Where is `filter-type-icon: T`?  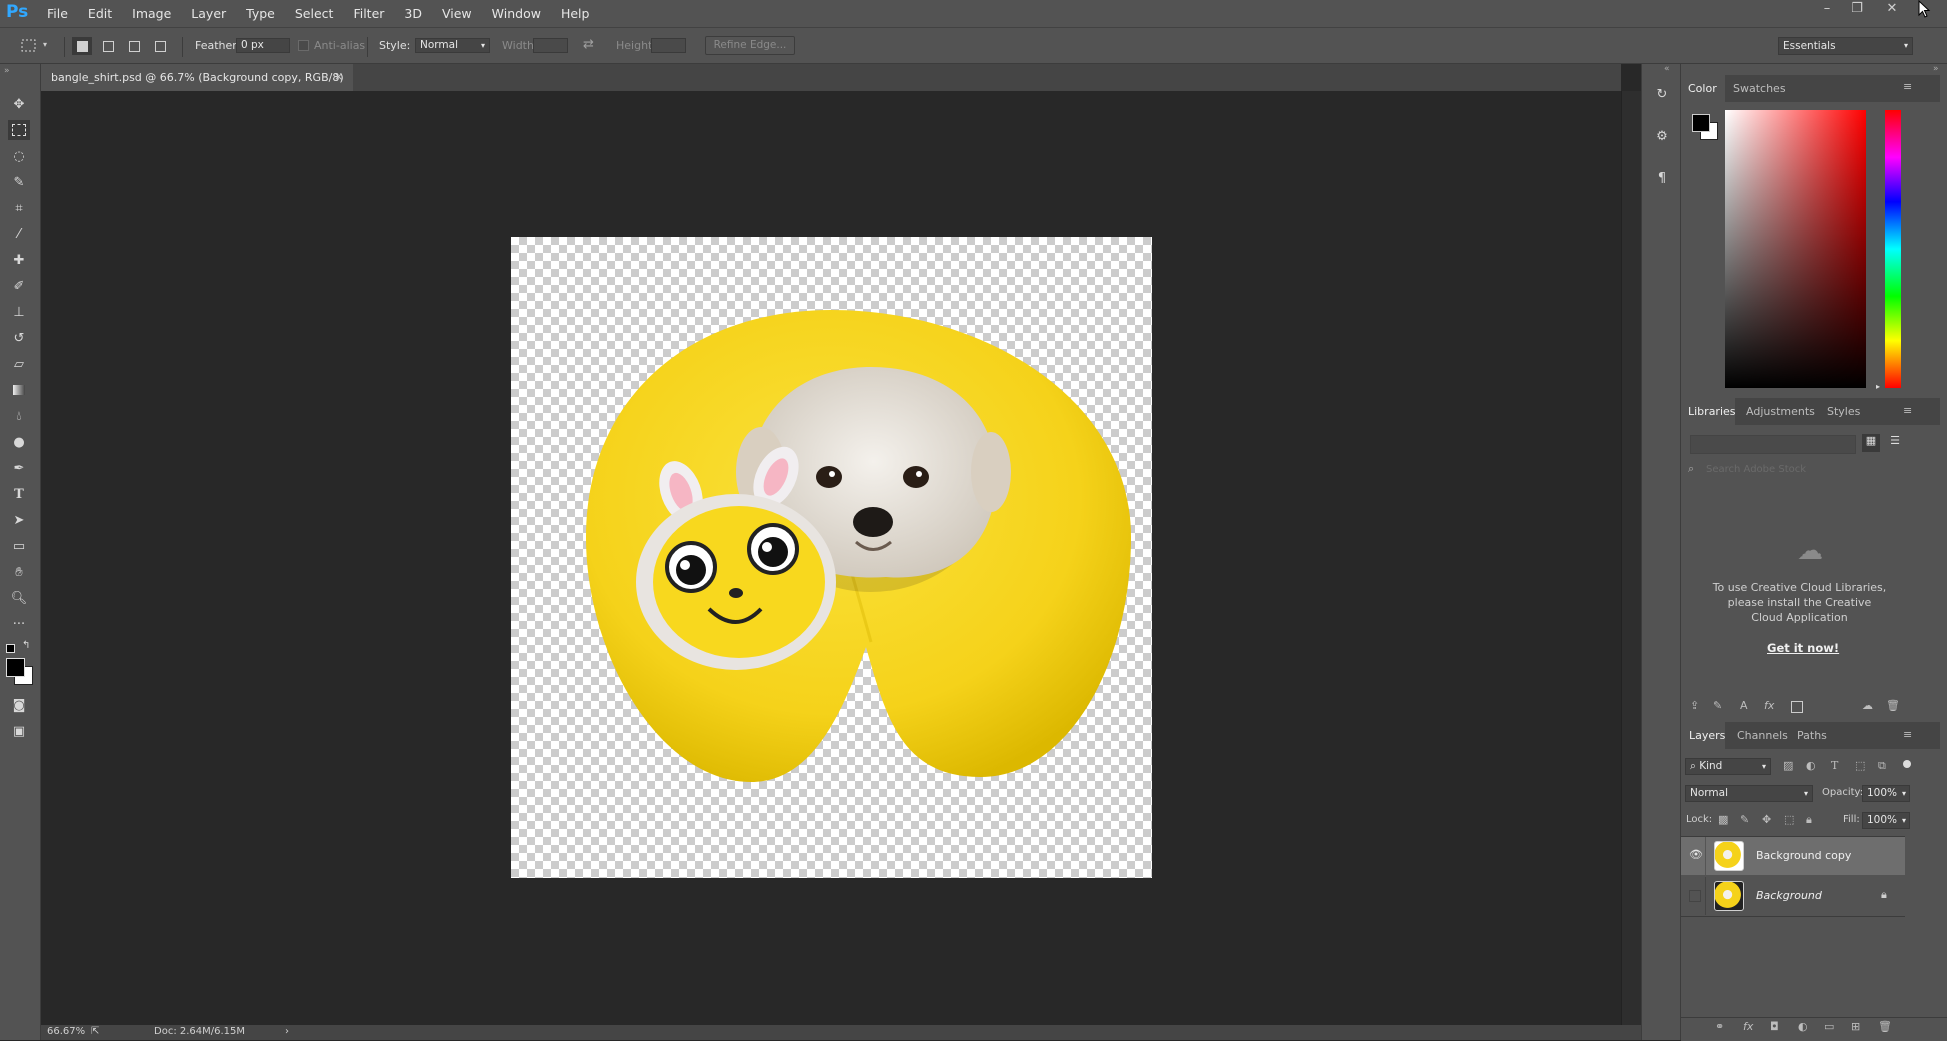 filter-type-icon: T is located at coordinates (1834, 765).